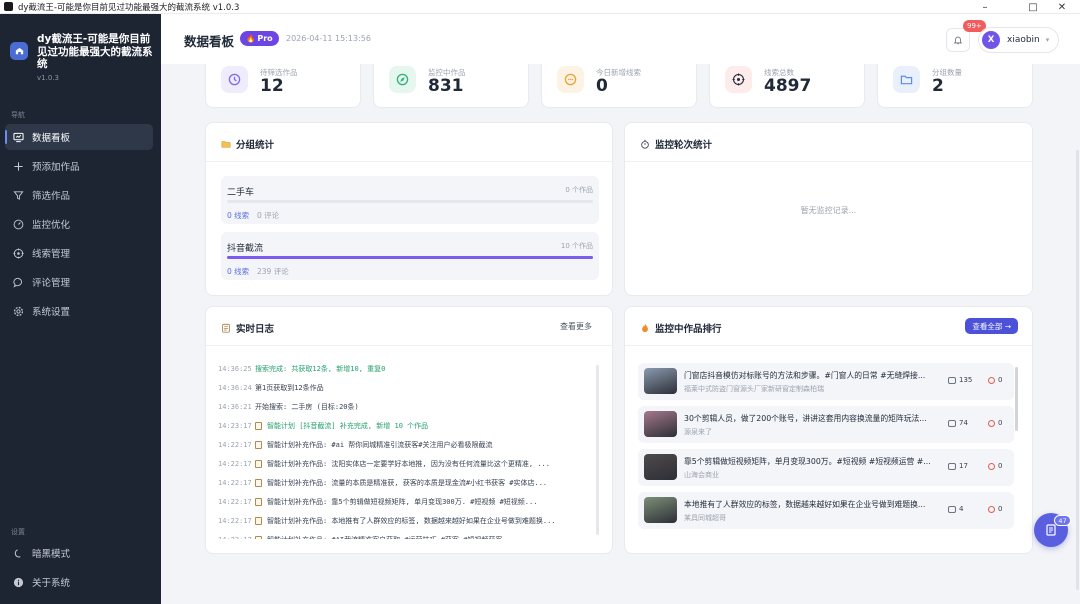 This screenshot has height=604, width=1080. Describe the element at coordinates (283, 86) in the screenshot. I see `stat-card: 待筛选作品 12` at that location.